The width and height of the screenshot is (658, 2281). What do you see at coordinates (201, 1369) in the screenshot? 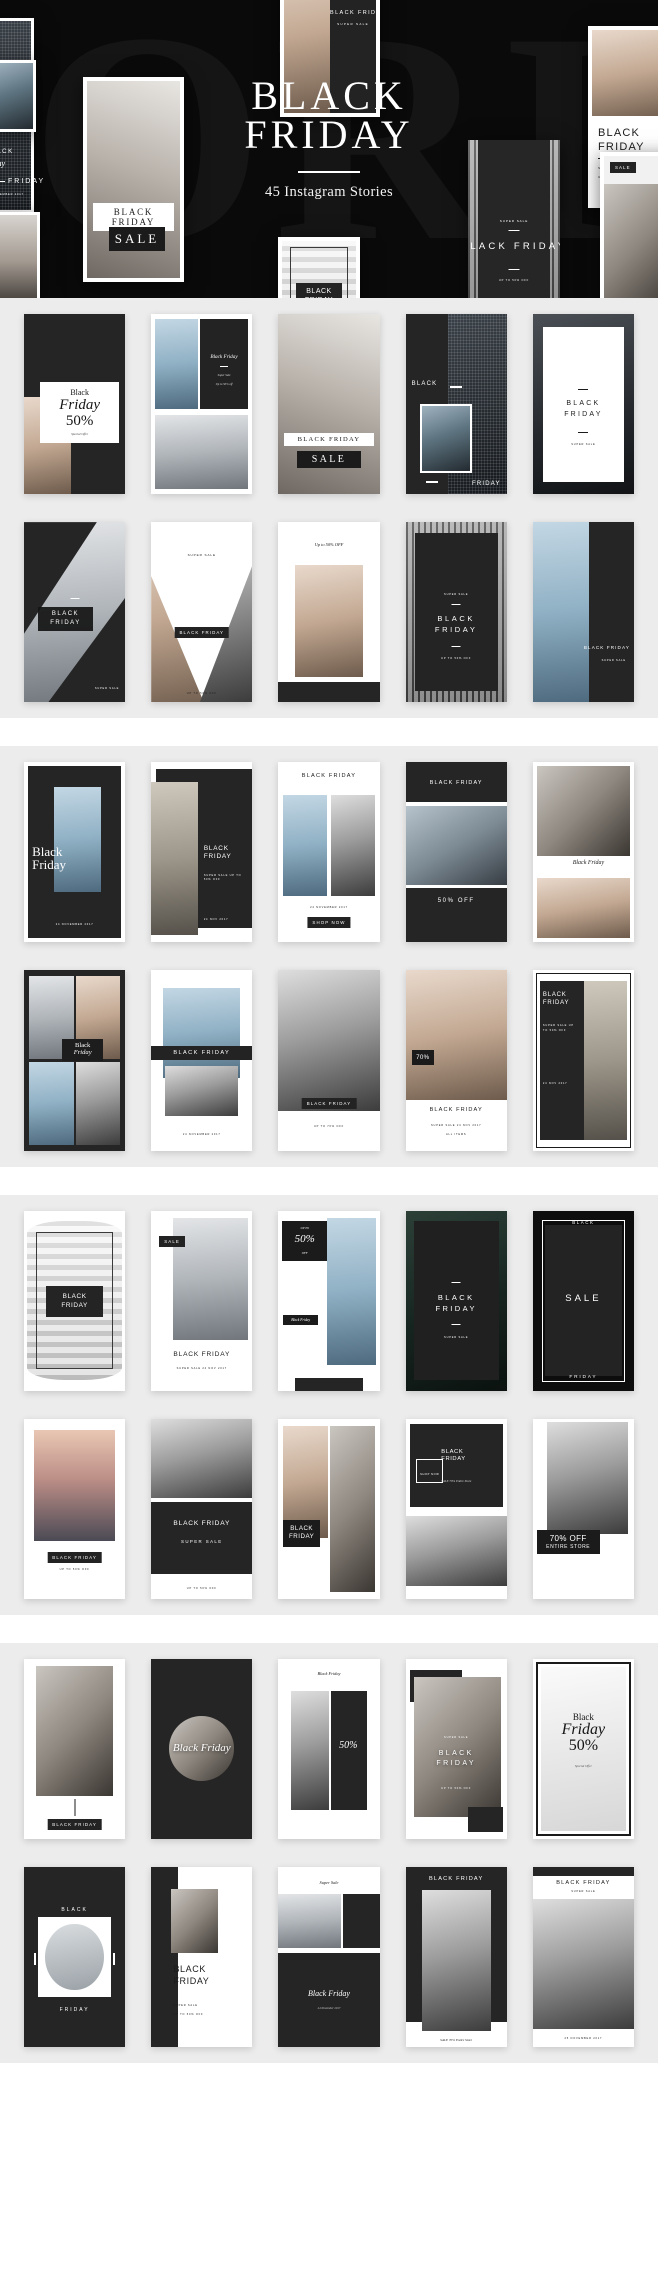
I see `card-3-2-l3: SUPER SALE 24 NOV 2017` at bounding box center [201, 1369].